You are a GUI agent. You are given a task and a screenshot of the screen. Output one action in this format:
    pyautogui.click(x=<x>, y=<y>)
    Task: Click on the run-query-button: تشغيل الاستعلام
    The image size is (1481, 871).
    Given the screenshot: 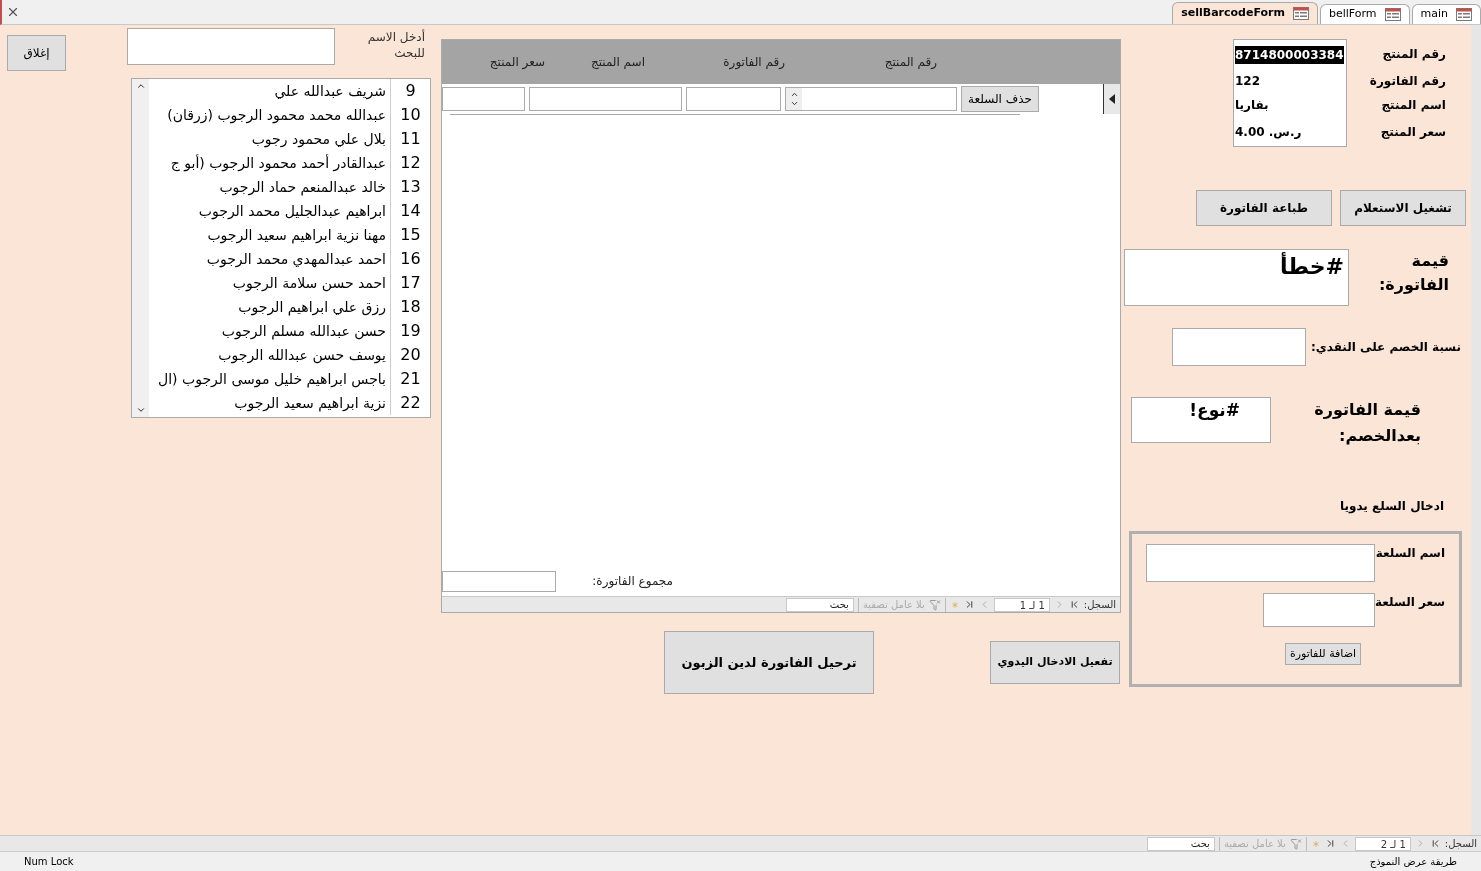 What is the action you would take?
    pyautogui.click(x=1403, y=208)
    